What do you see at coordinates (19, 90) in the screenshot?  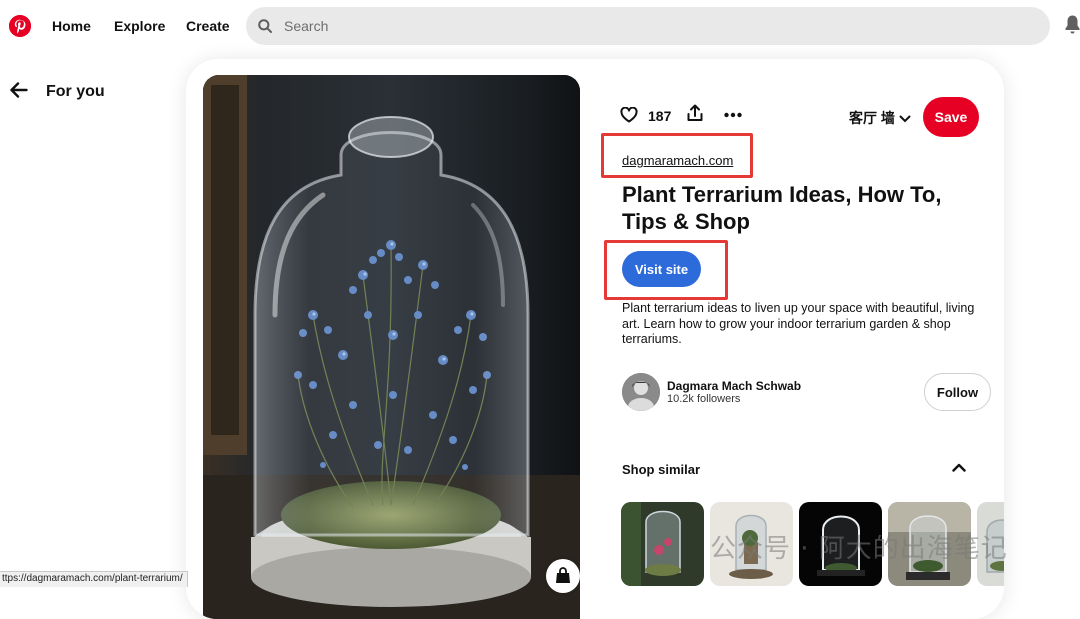 I see `arrow-left-icon` at bounding box center [19, 90].